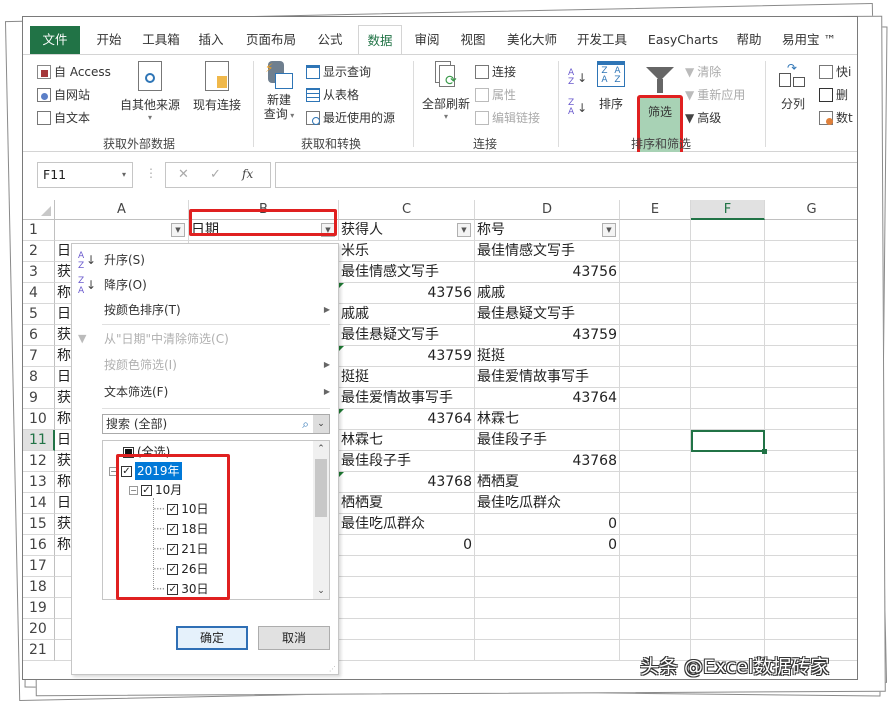  Describe the element at coordinates (39, 377) in the screenshot. I see `row-header-8: 8` at that location.